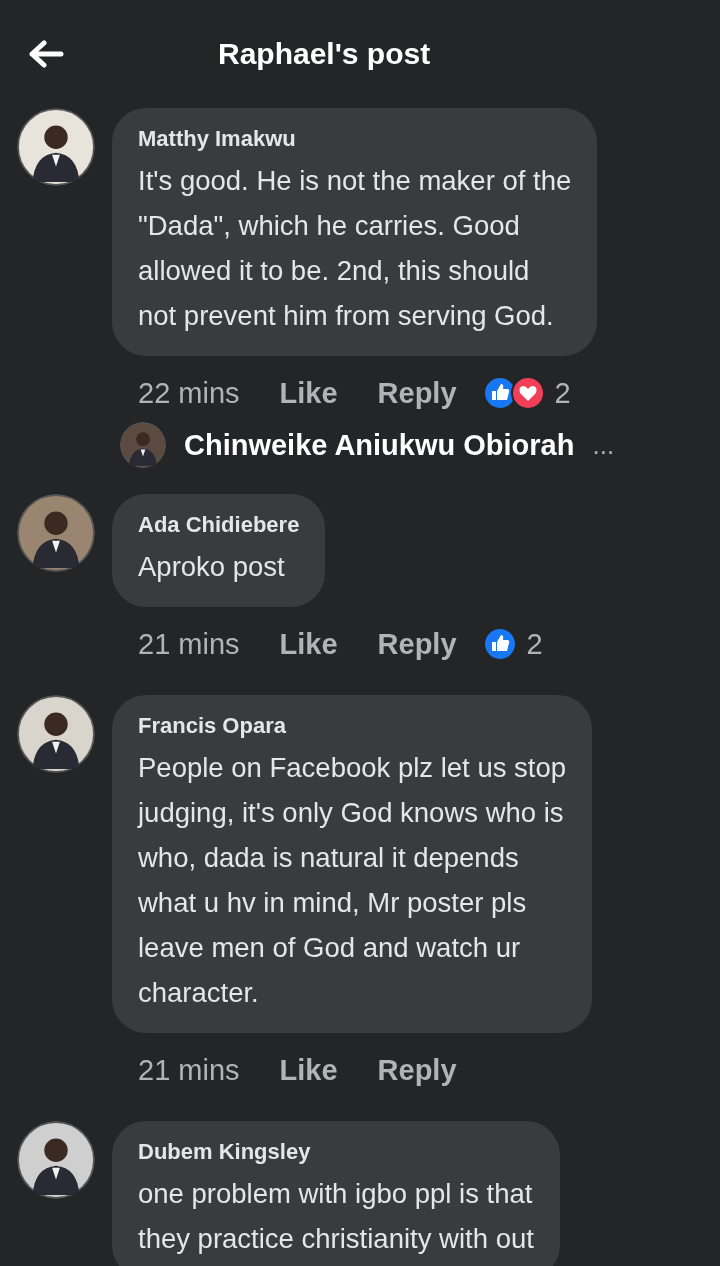 The image size is (720, 1266). Describe the element at coordinates (217, 139) in the screenshot. I see `comment-author: Matthy Imakwu` at that location.